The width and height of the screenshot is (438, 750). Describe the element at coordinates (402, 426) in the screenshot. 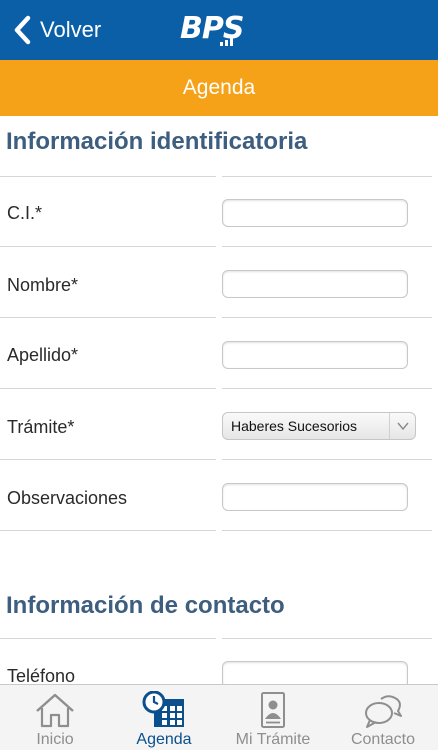

I see `chevron-down-icon` at that location.